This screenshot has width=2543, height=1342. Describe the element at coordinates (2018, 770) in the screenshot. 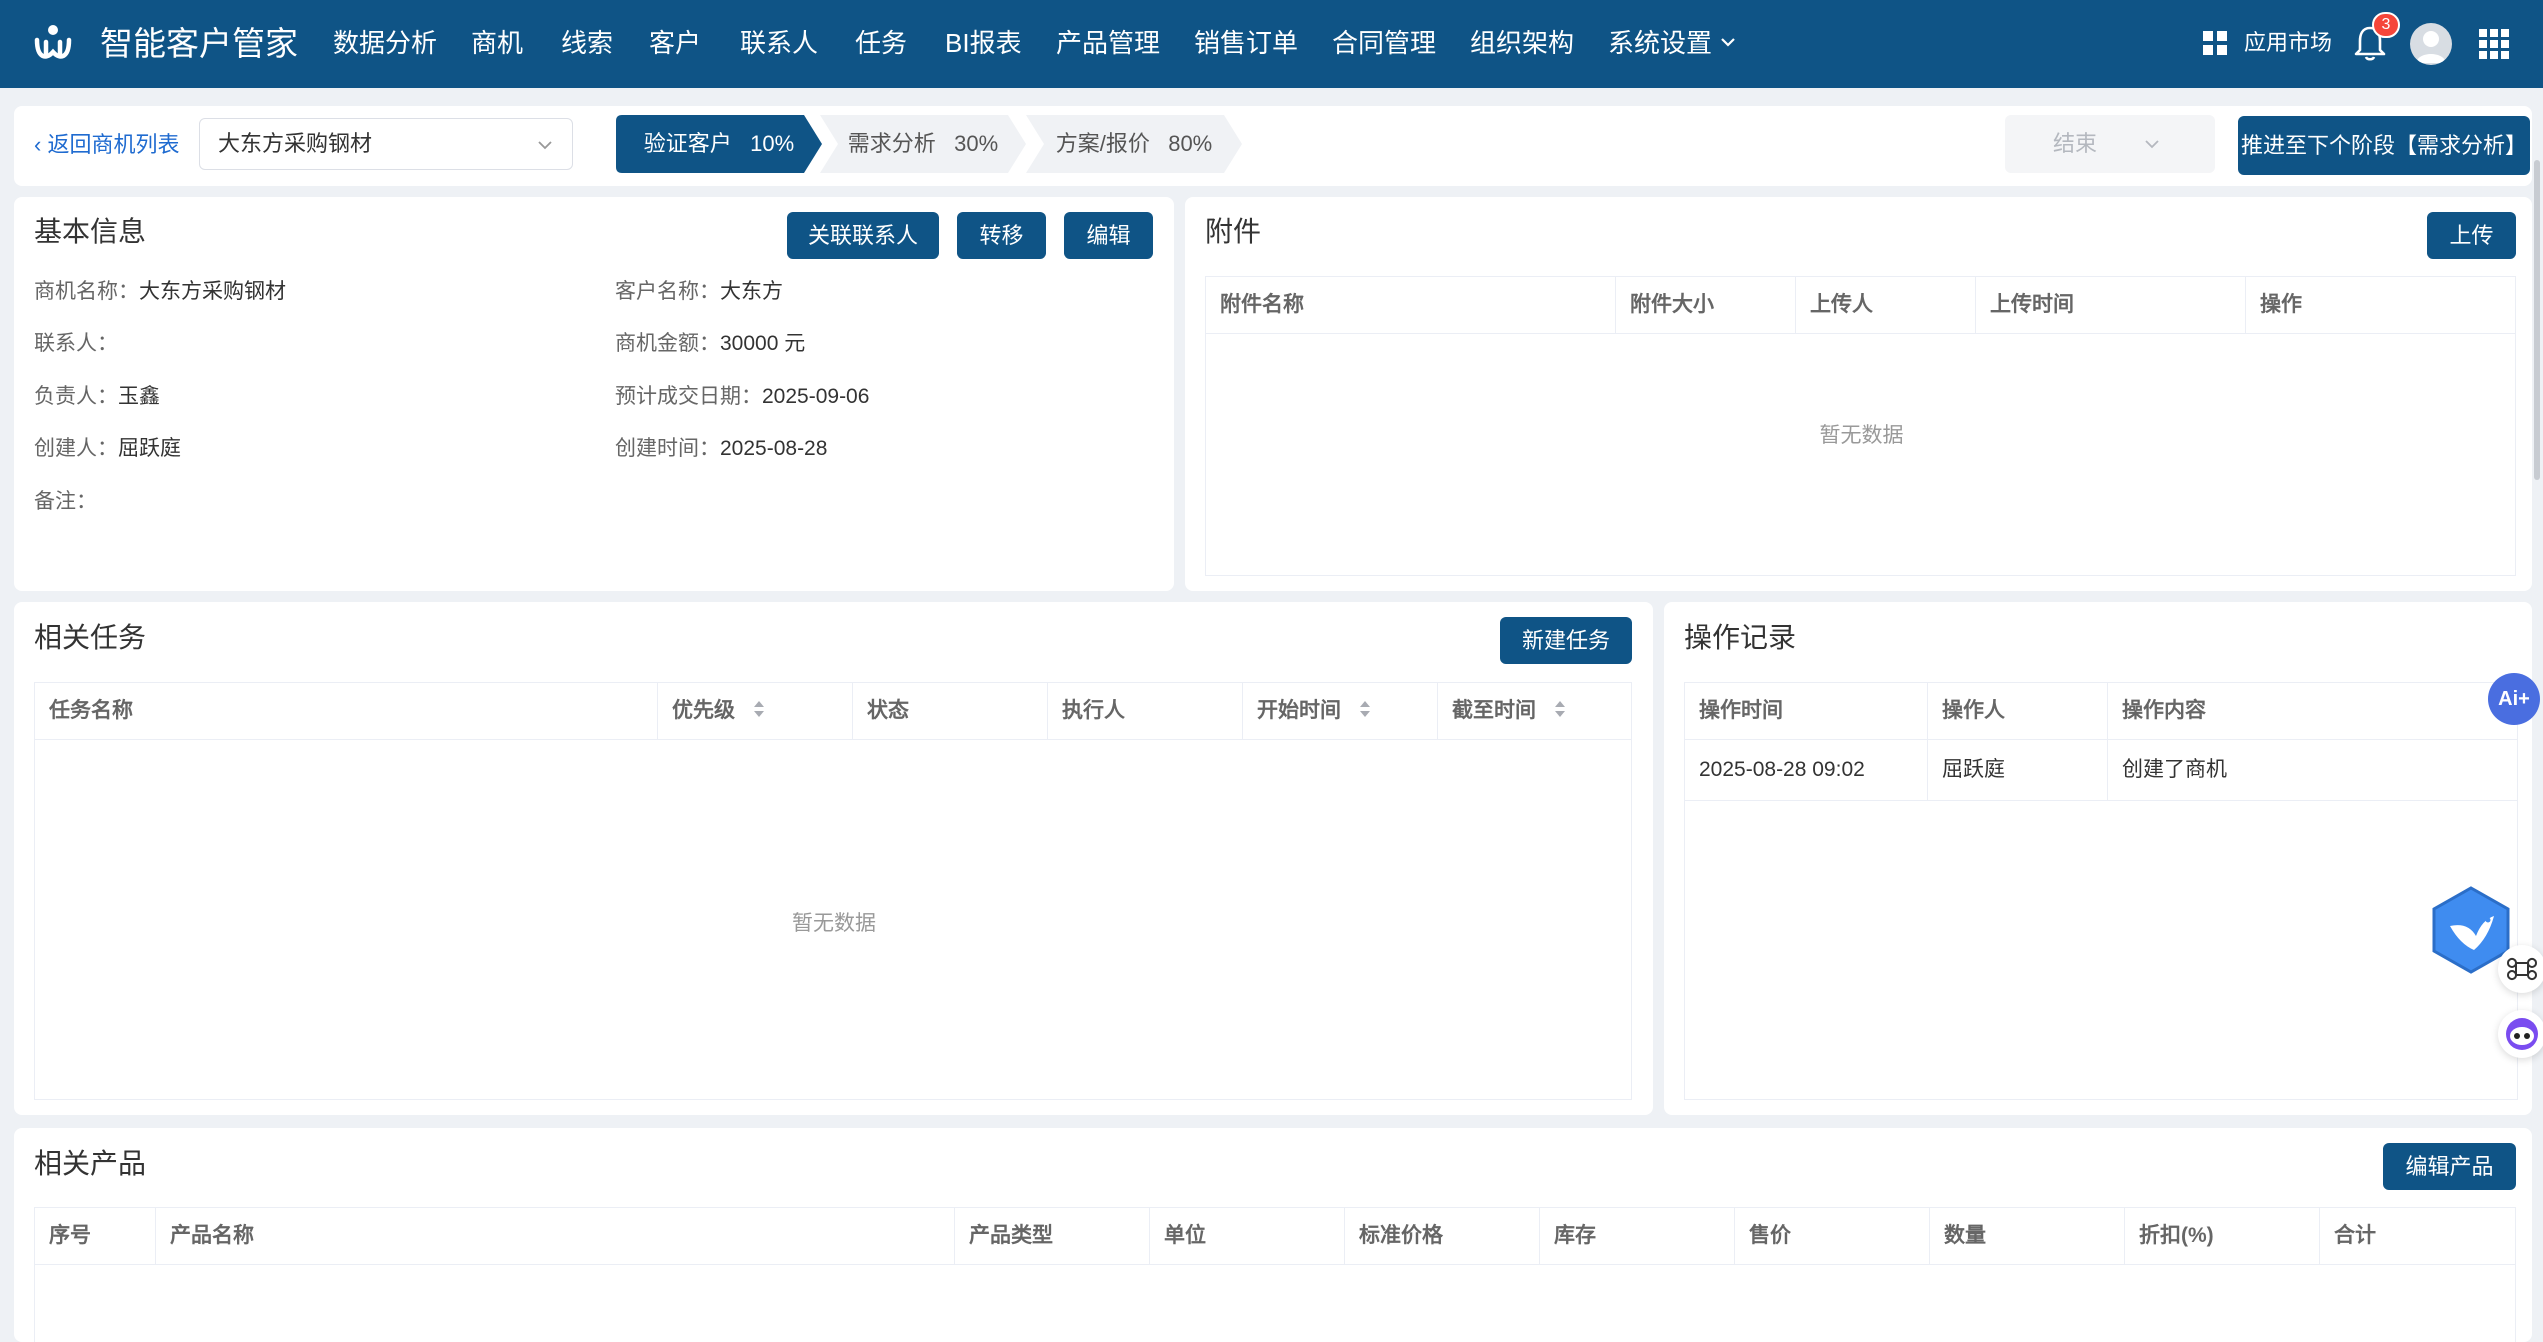

I see `log-operator-cell: 屈跃庭` at that location.